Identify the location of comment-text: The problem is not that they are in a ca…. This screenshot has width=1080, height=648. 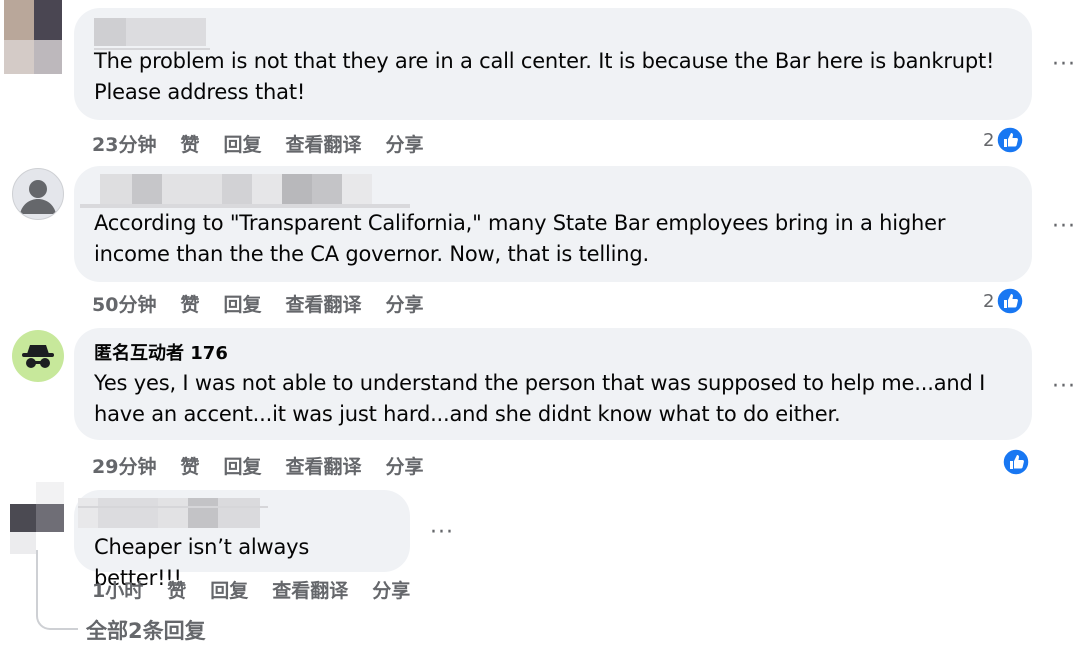
(544, 76).